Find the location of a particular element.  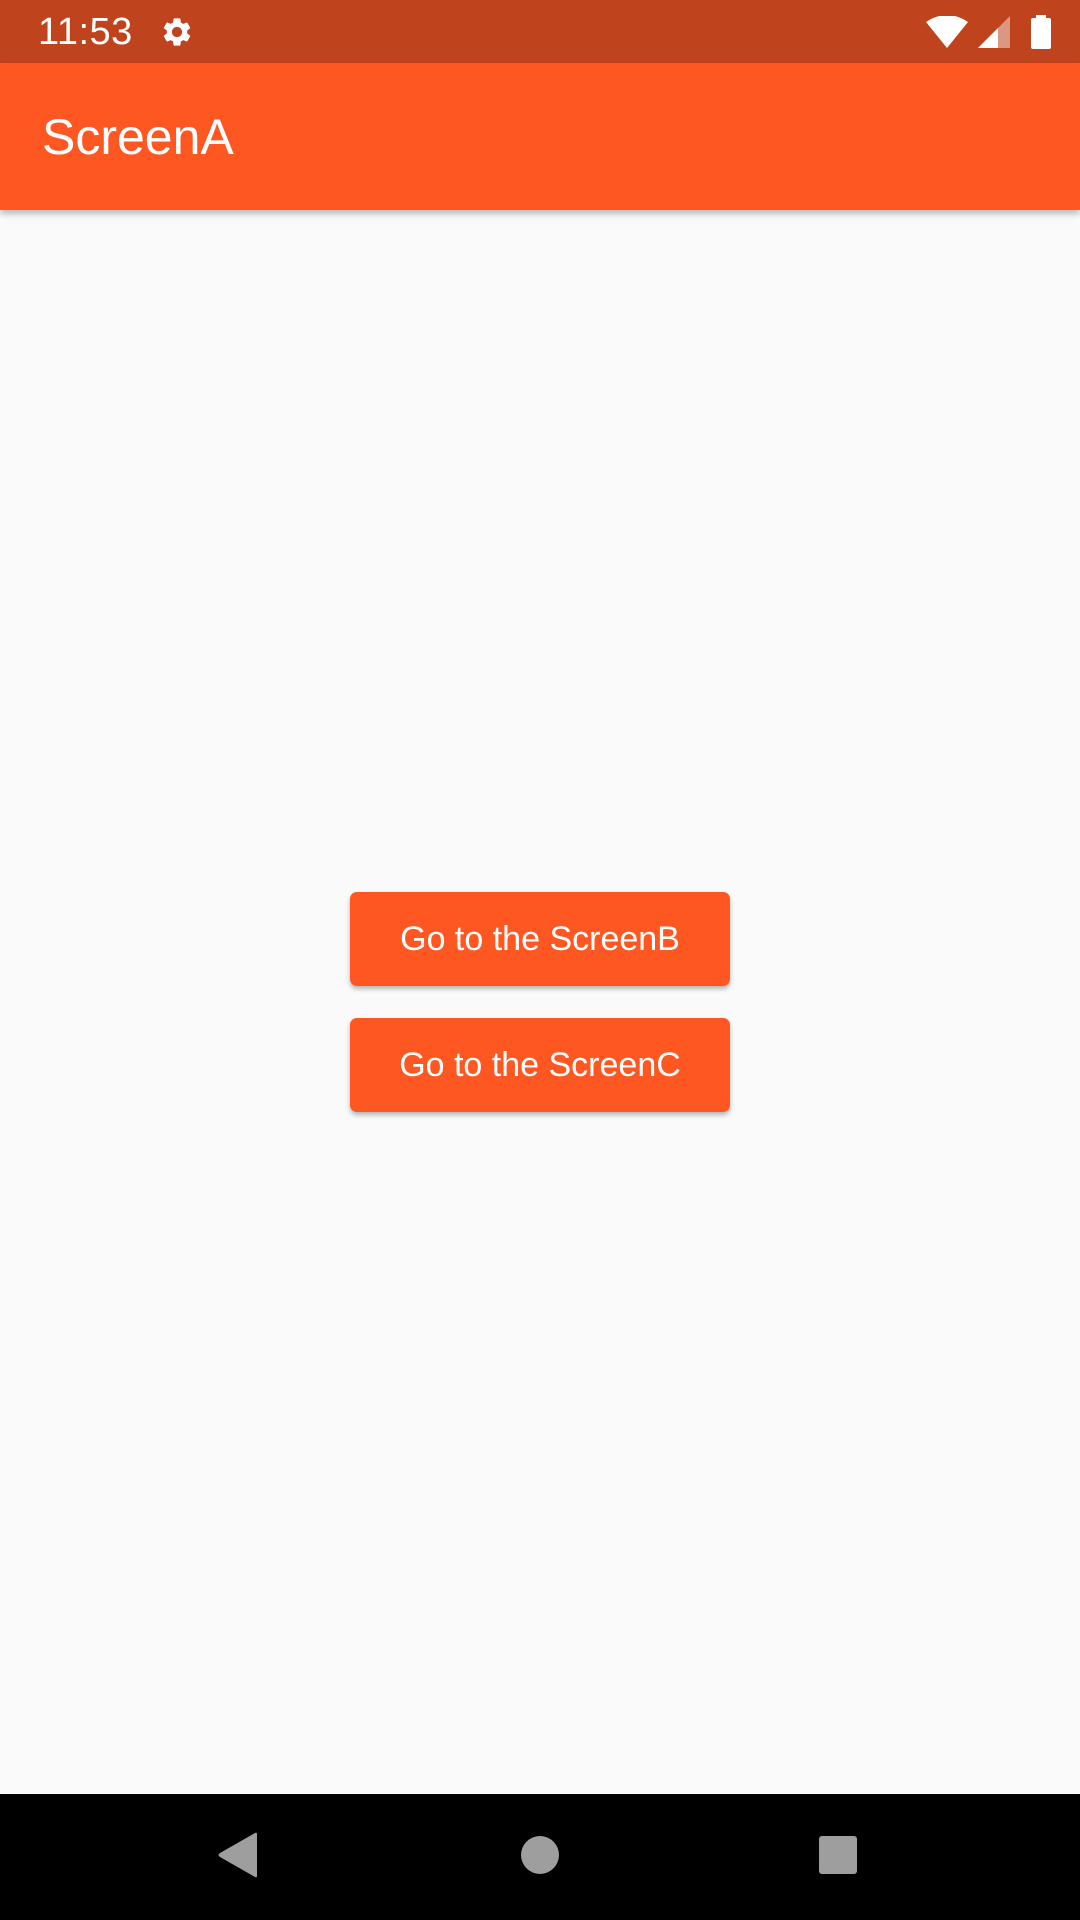

back-button is located at coordinates (238, 1857).